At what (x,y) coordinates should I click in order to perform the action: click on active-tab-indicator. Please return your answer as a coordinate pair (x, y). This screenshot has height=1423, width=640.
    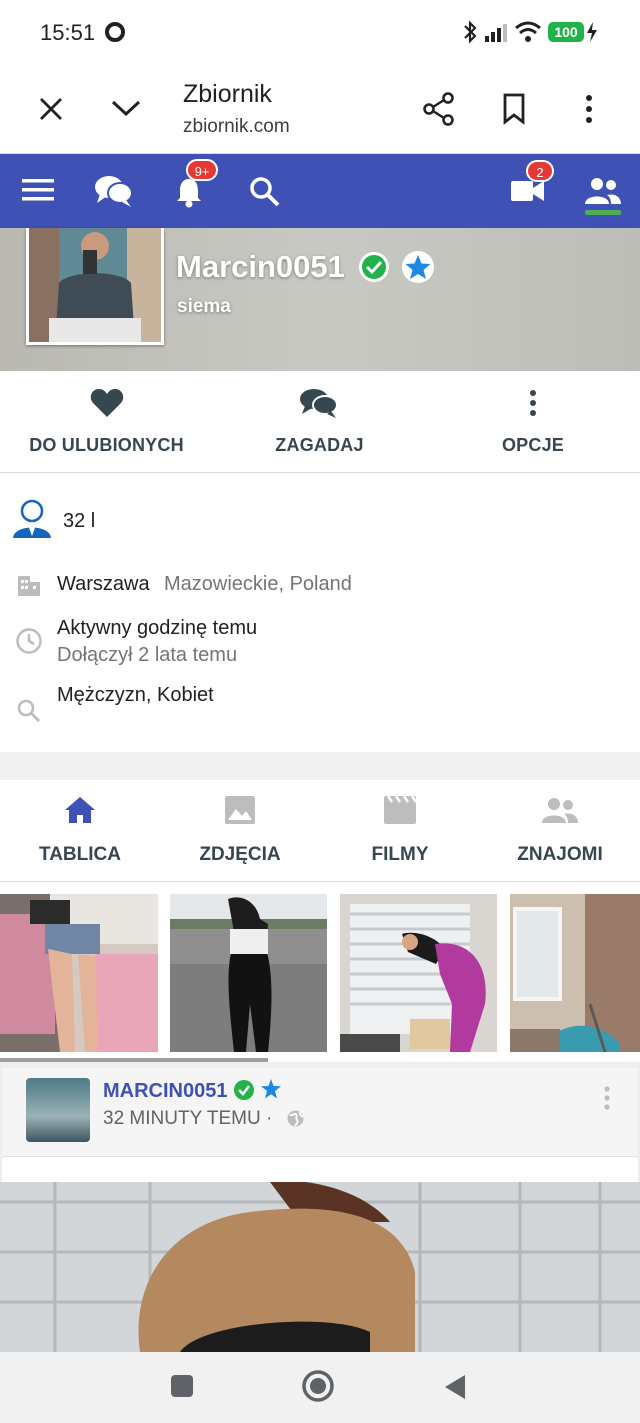
    Looking at the image, I should click on (603, 212).